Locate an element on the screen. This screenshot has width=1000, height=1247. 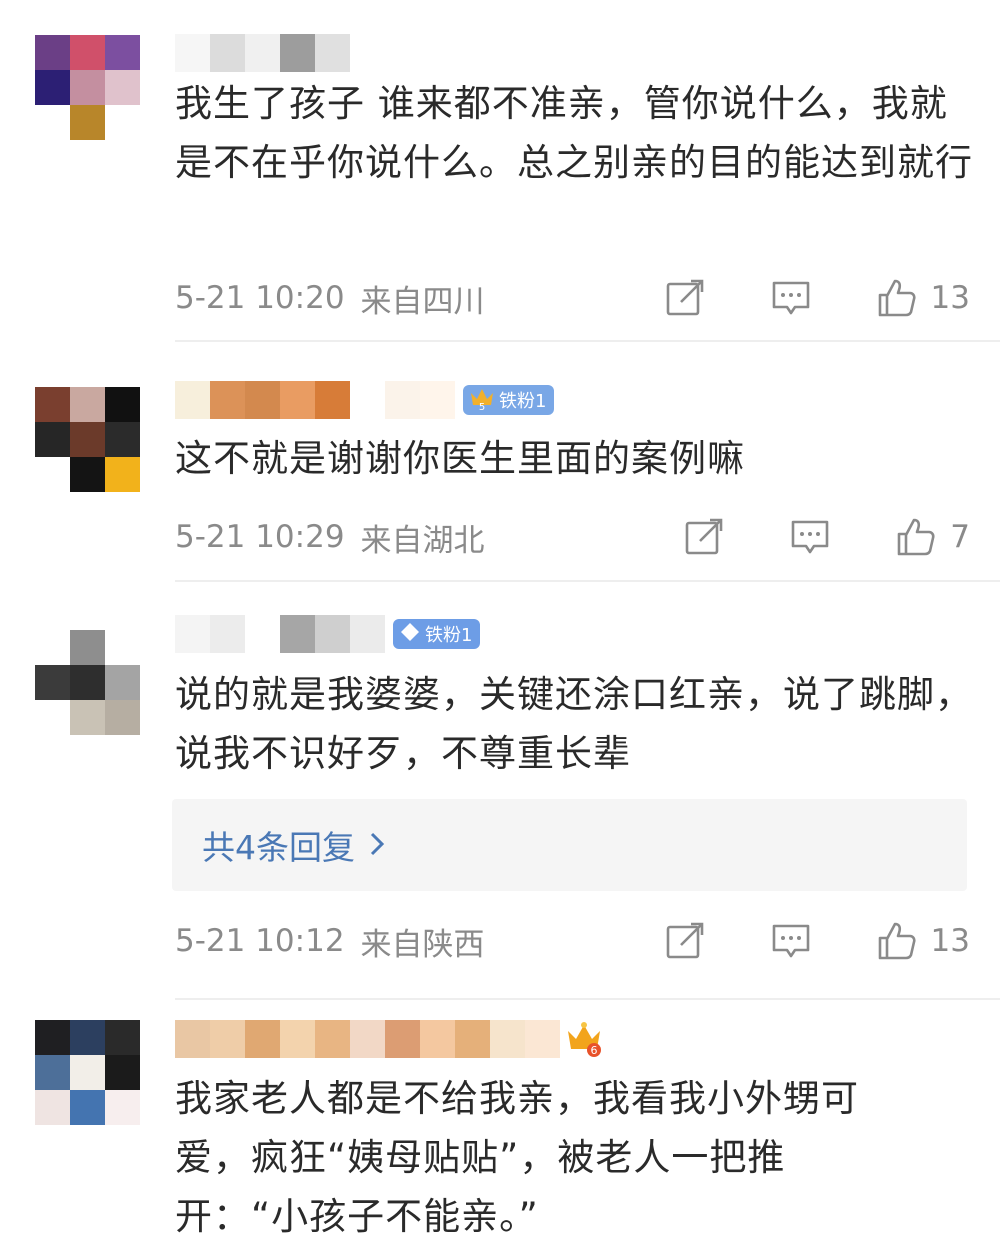
username: 6 is located at coordinates (389, 1039).